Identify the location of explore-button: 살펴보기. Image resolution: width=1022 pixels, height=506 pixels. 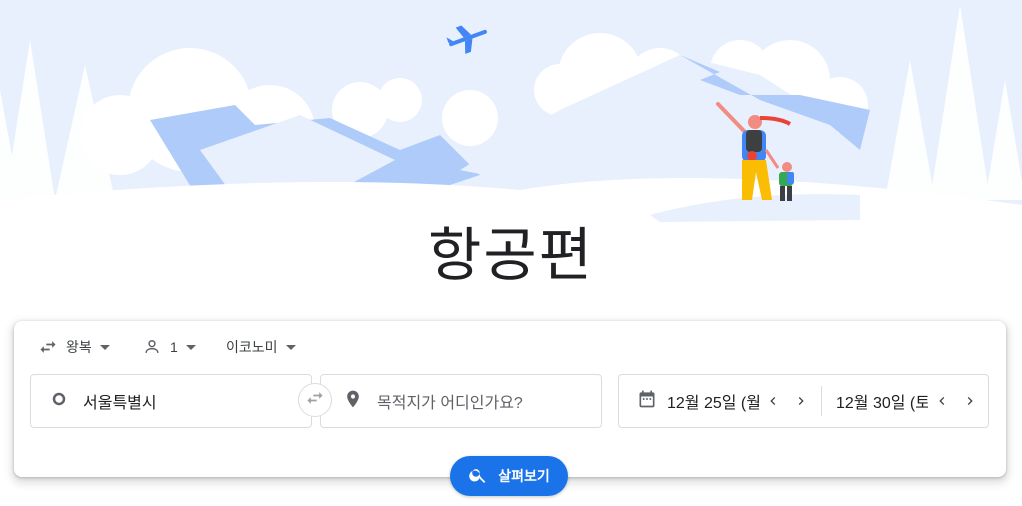
(509, 476).